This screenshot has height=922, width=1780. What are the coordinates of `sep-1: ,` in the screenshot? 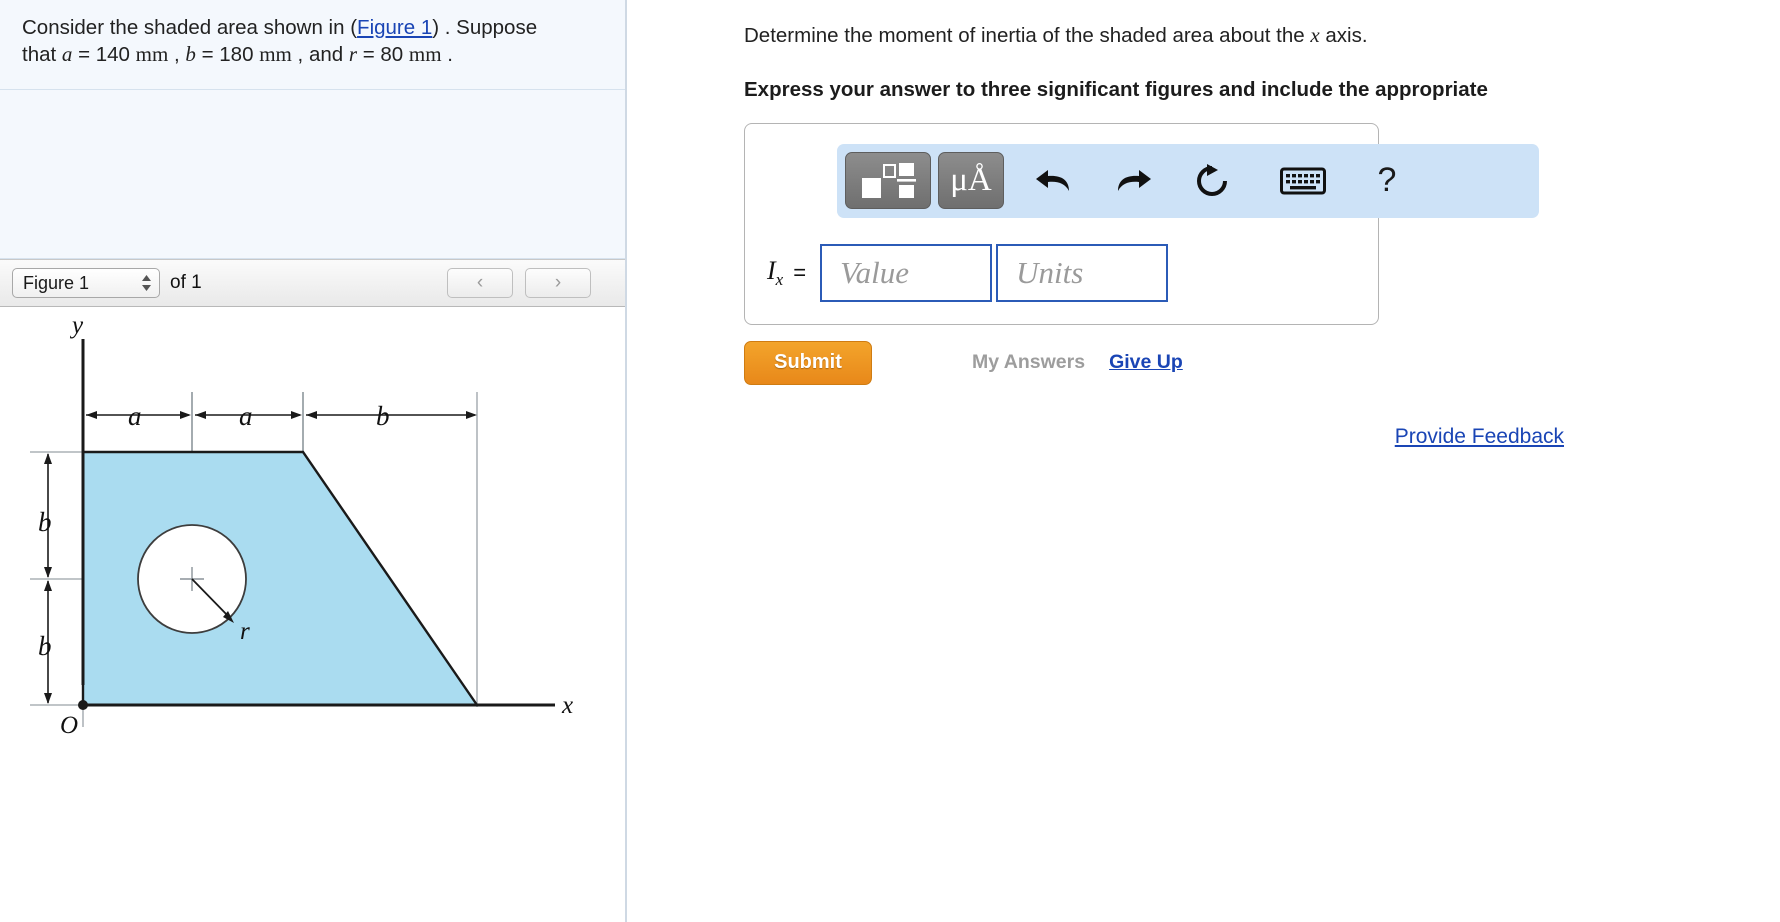 It's located at (177, 55).